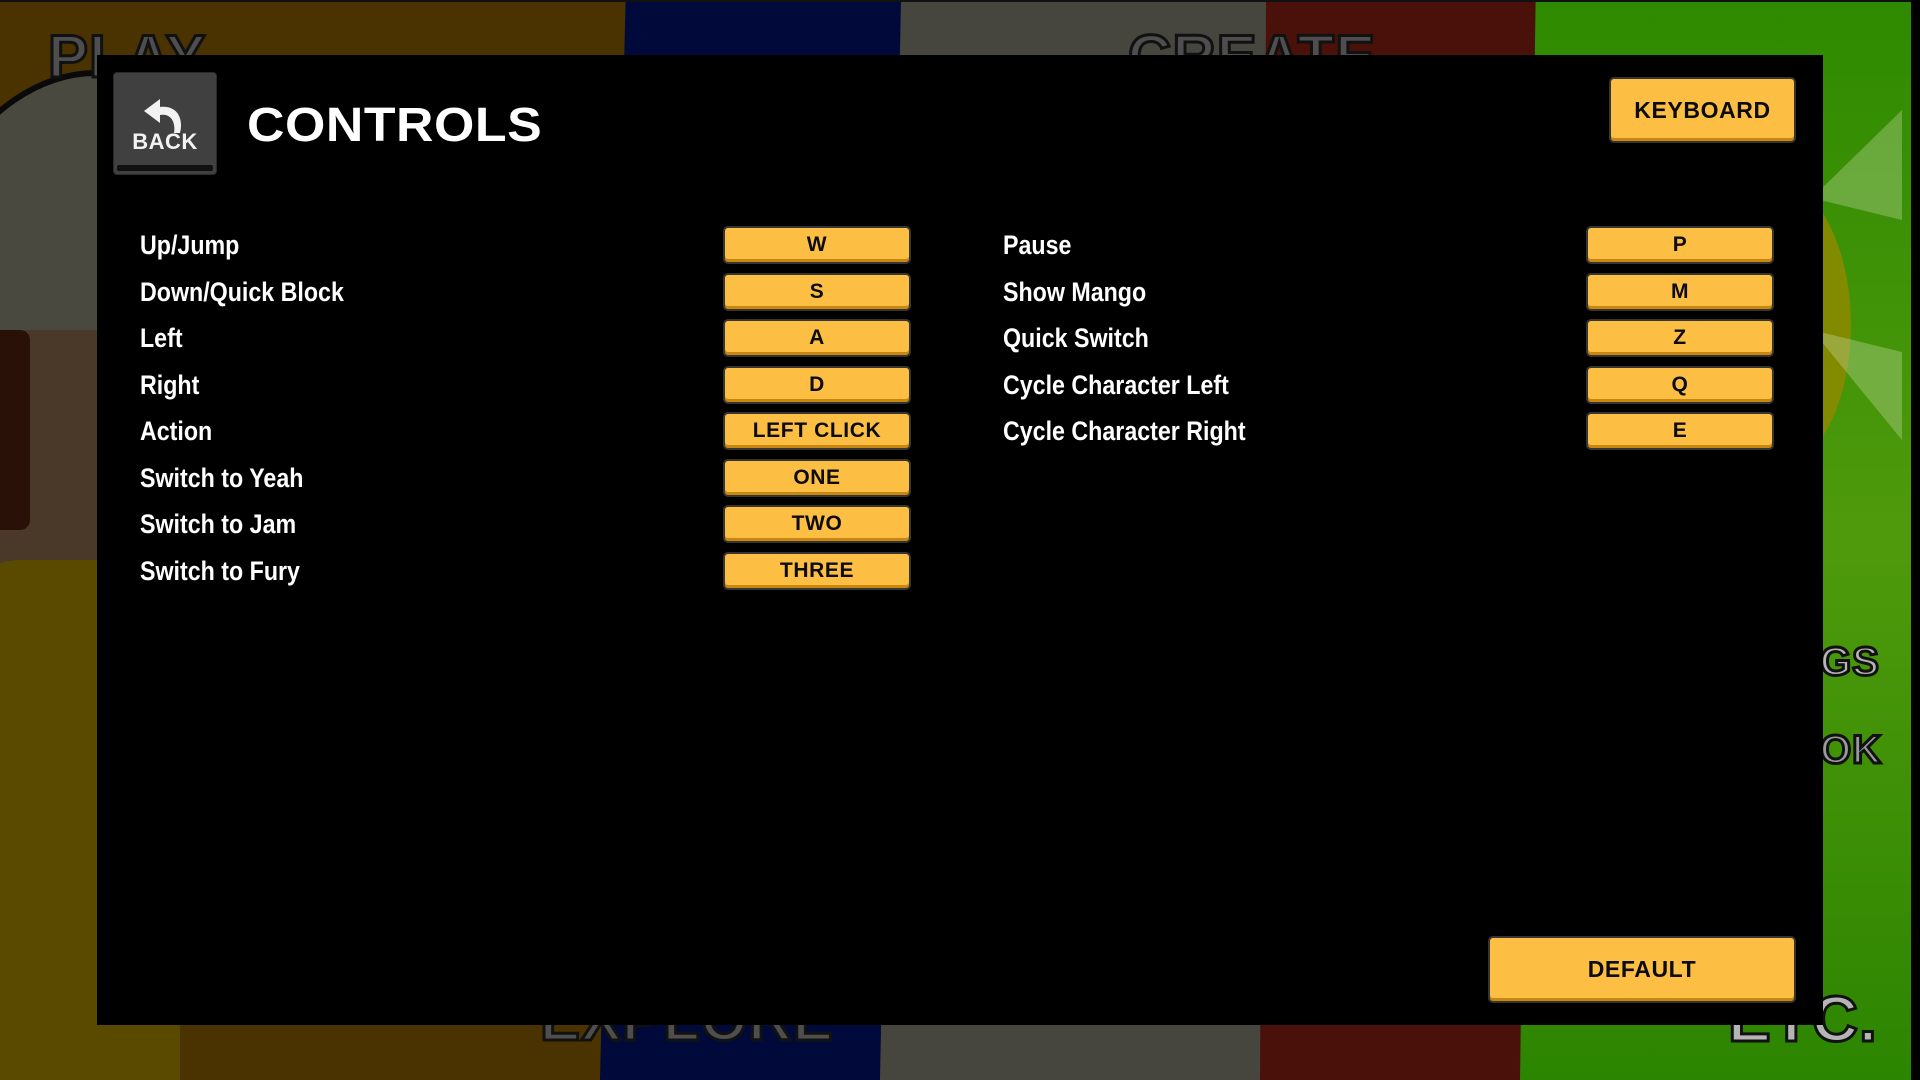  What do you see at coordinates (170, 384) in the screenshot?
I see `binding-action-label: Right` at bounding box center [170, 384].